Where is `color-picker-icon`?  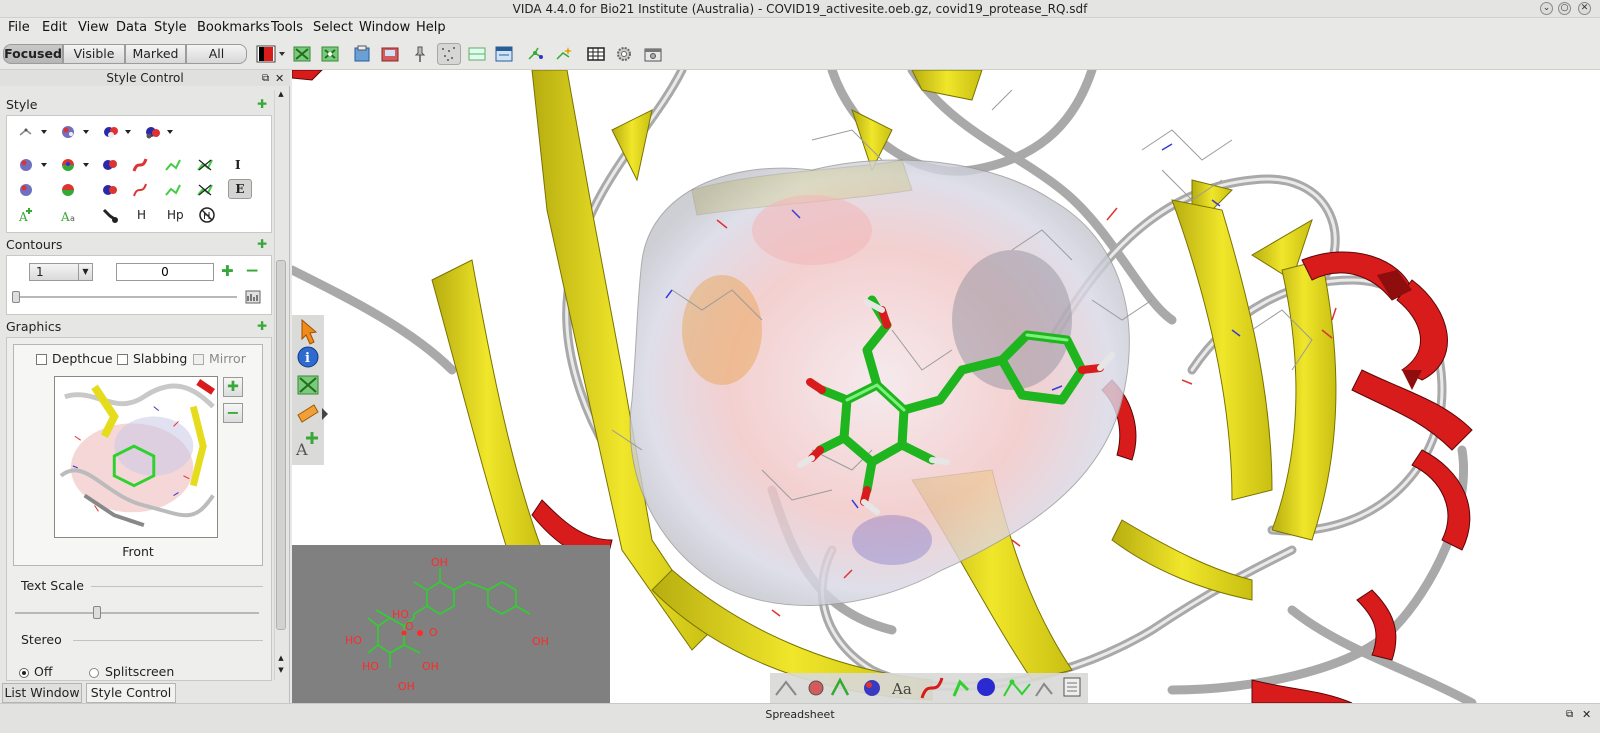
color-picker-icon is located at coordinates (272, 54).